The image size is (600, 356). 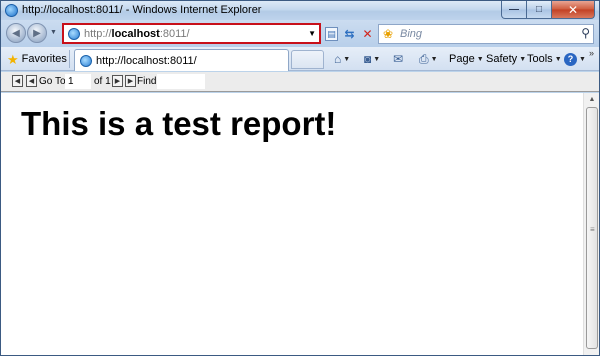 I want to click on window-controls: — □ ✕, so click(x=548, y=10).